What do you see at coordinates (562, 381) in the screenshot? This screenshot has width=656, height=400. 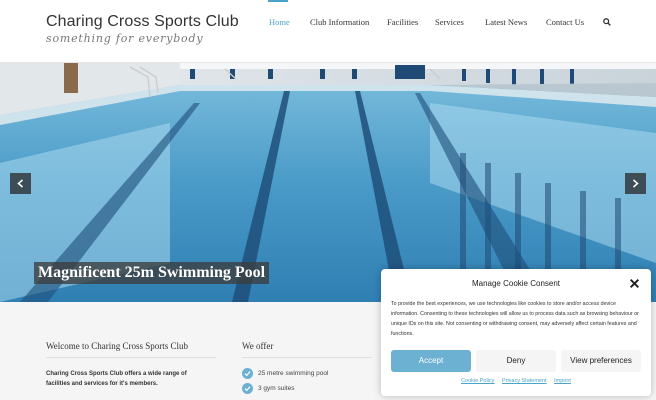 I see `imprint-link: Imprint` at bounding box center [562, 381].